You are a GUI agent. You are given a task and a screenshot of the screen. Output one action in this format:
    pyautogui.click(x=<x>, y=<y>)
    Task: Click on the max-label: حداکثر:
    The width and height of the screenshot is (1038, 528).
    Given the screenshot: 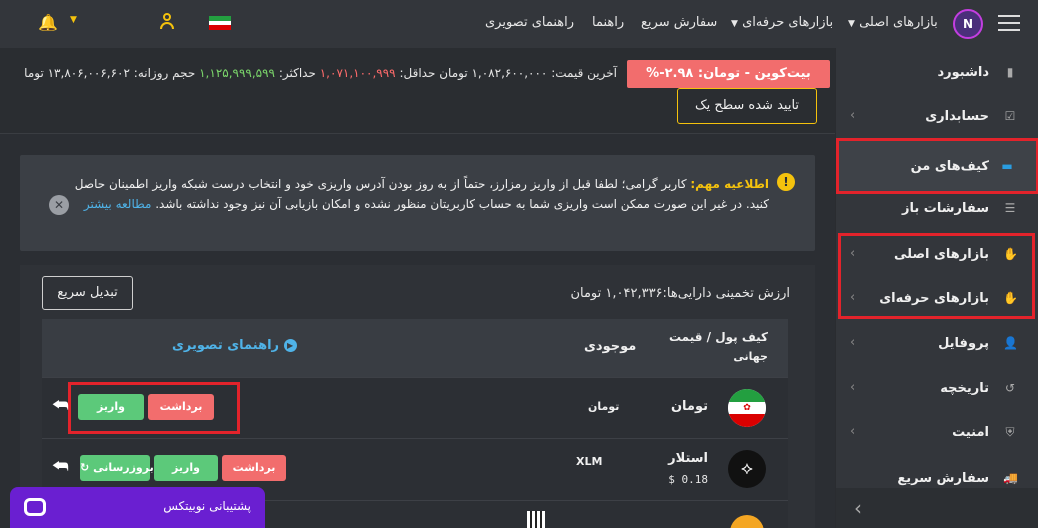 What is the action you would take?
    pyautogui.click(x=297, y=73)
    